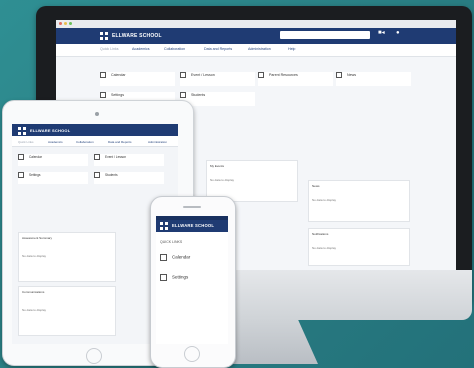 The height and width of the screenshot is (368, 474). Describe the element at coordinates (261, 75) in the screenshot. I see `resources-icon` at that location.